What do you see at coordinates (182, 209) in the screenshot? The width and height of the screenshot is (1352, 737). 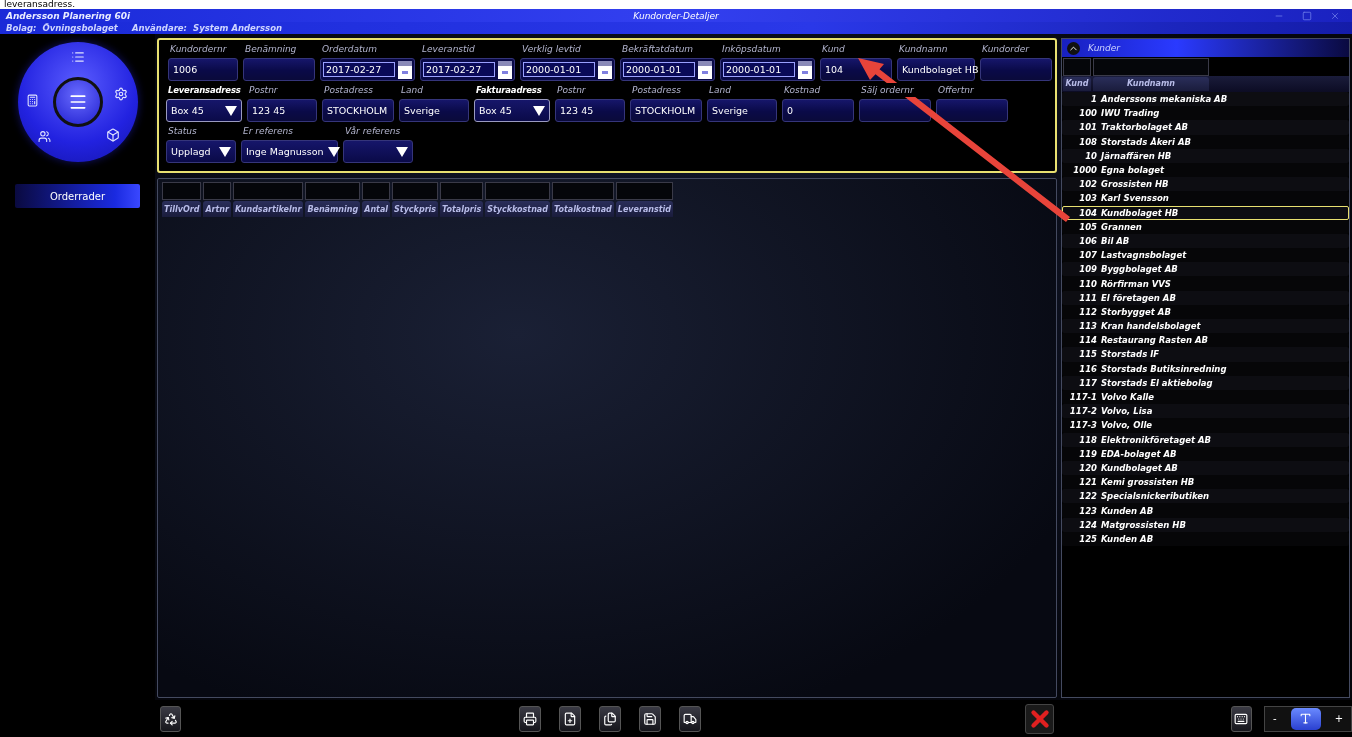 I see `column-header: TillvOrd` at bounding box center [182, 209].